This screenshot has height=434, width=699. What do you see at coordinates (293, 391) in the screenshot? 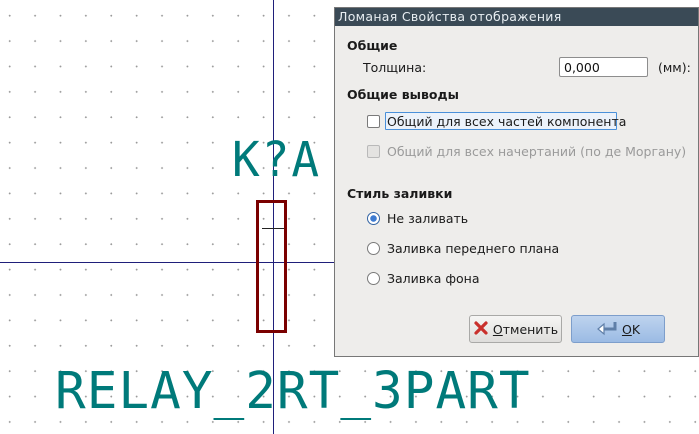
I see `component-value: RELAY_2RT_3PART` at bounding box center [293, 391].